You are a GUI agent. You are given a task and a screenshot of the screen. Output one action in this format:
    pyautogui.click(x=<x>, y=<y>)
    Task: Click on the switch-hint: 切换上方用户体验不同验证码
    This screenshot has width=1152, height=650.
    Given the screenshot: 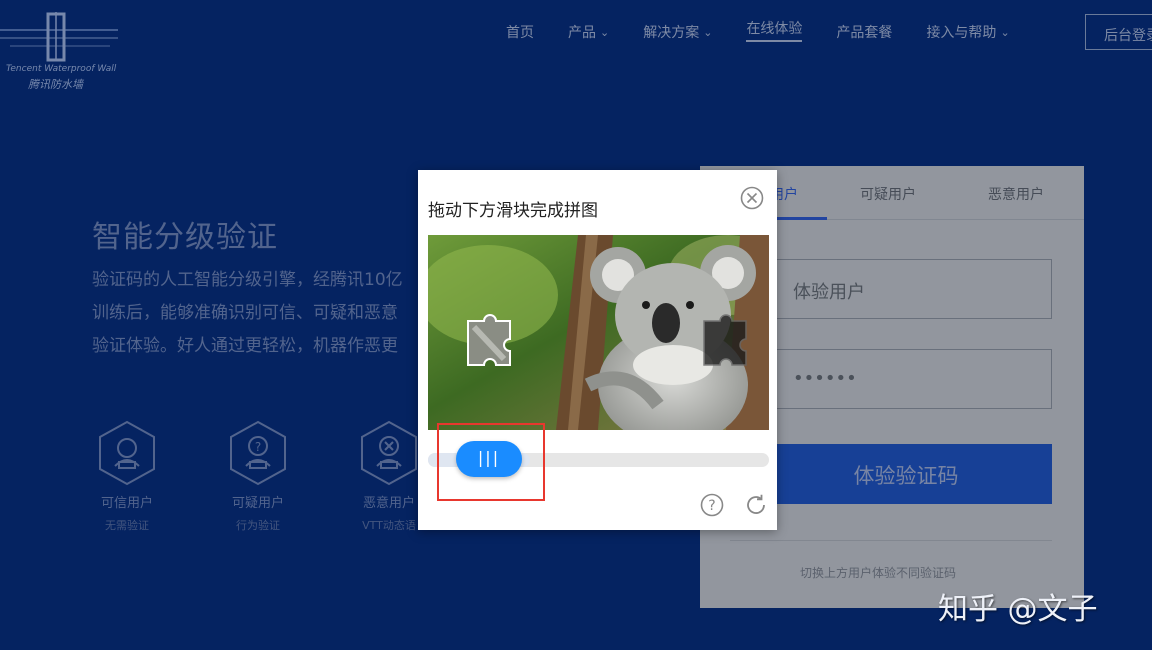 What is the action you would take?
    pyautogui.click(x=878, y=573)
    